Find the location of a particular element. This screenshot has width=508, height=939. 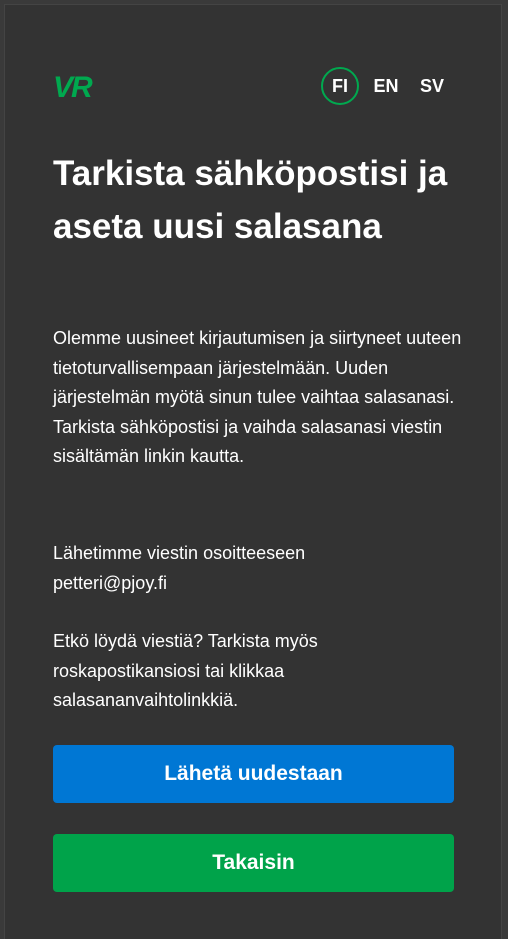

back-button: Takaisin is located at coordinates (253, 863).